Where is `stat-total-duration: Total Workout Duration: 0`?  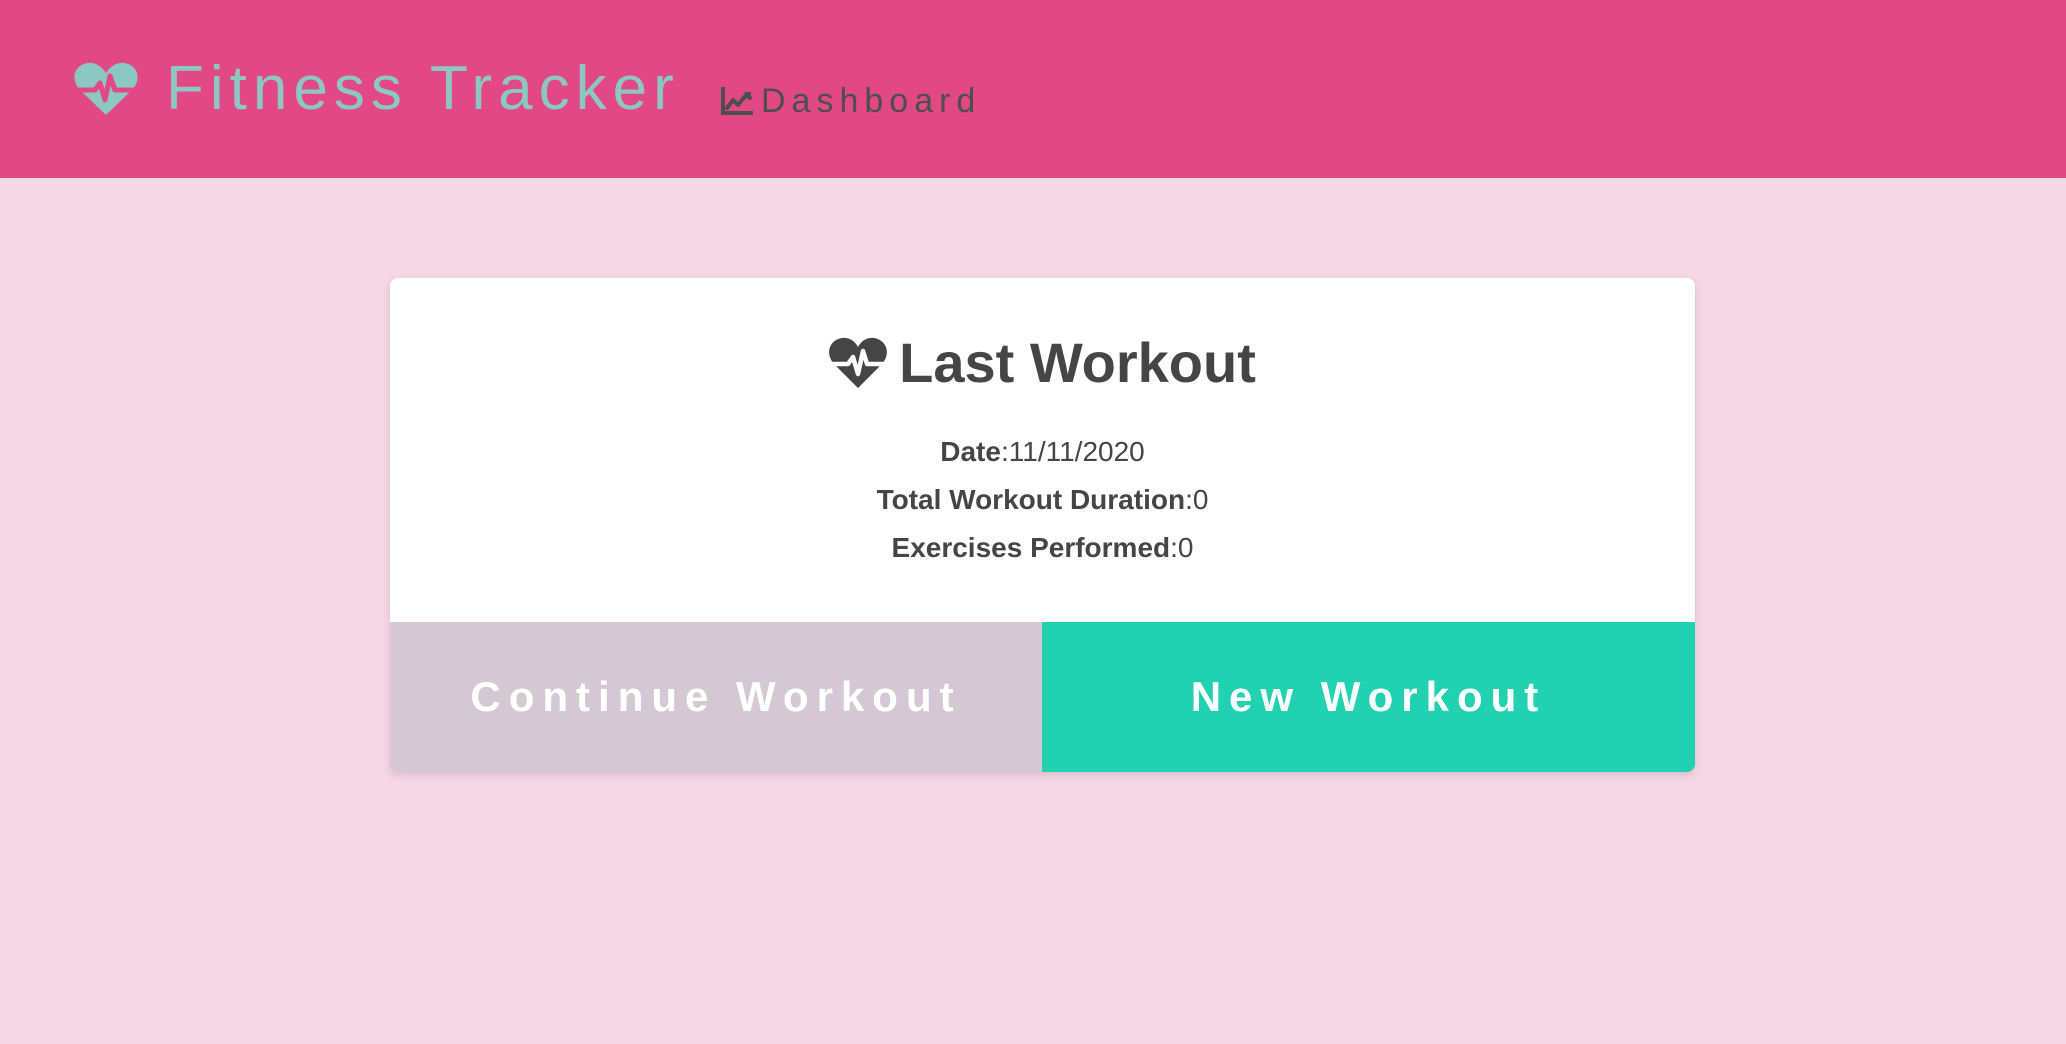 stat-total-duration: Total Workout Duration: 0 is located at coordinates (1042, 500).